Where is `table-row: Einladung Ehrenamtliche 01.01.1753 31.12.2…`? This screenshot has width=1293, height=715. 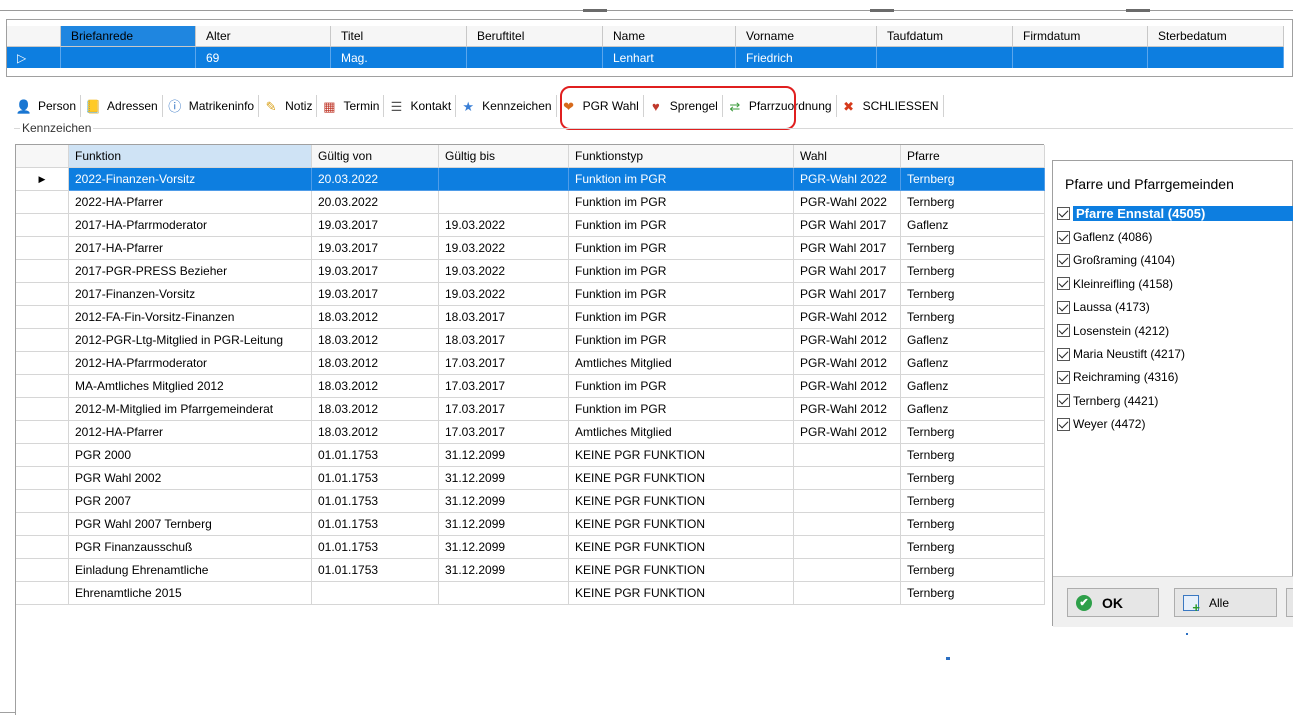 table-row: Einladung Ehrenamtliche 01.01.1753 31.12.2… is located at coordinates (530, 570).